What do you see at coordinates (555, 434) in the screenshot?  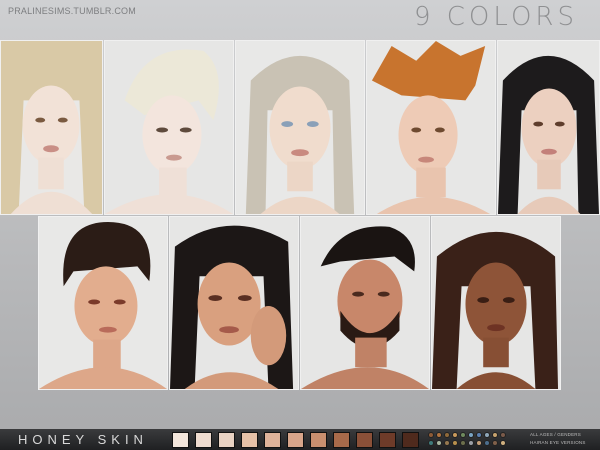 I see `info-ages-genders: ALL AGES / GENDERS` at bounding box center [555, 434].